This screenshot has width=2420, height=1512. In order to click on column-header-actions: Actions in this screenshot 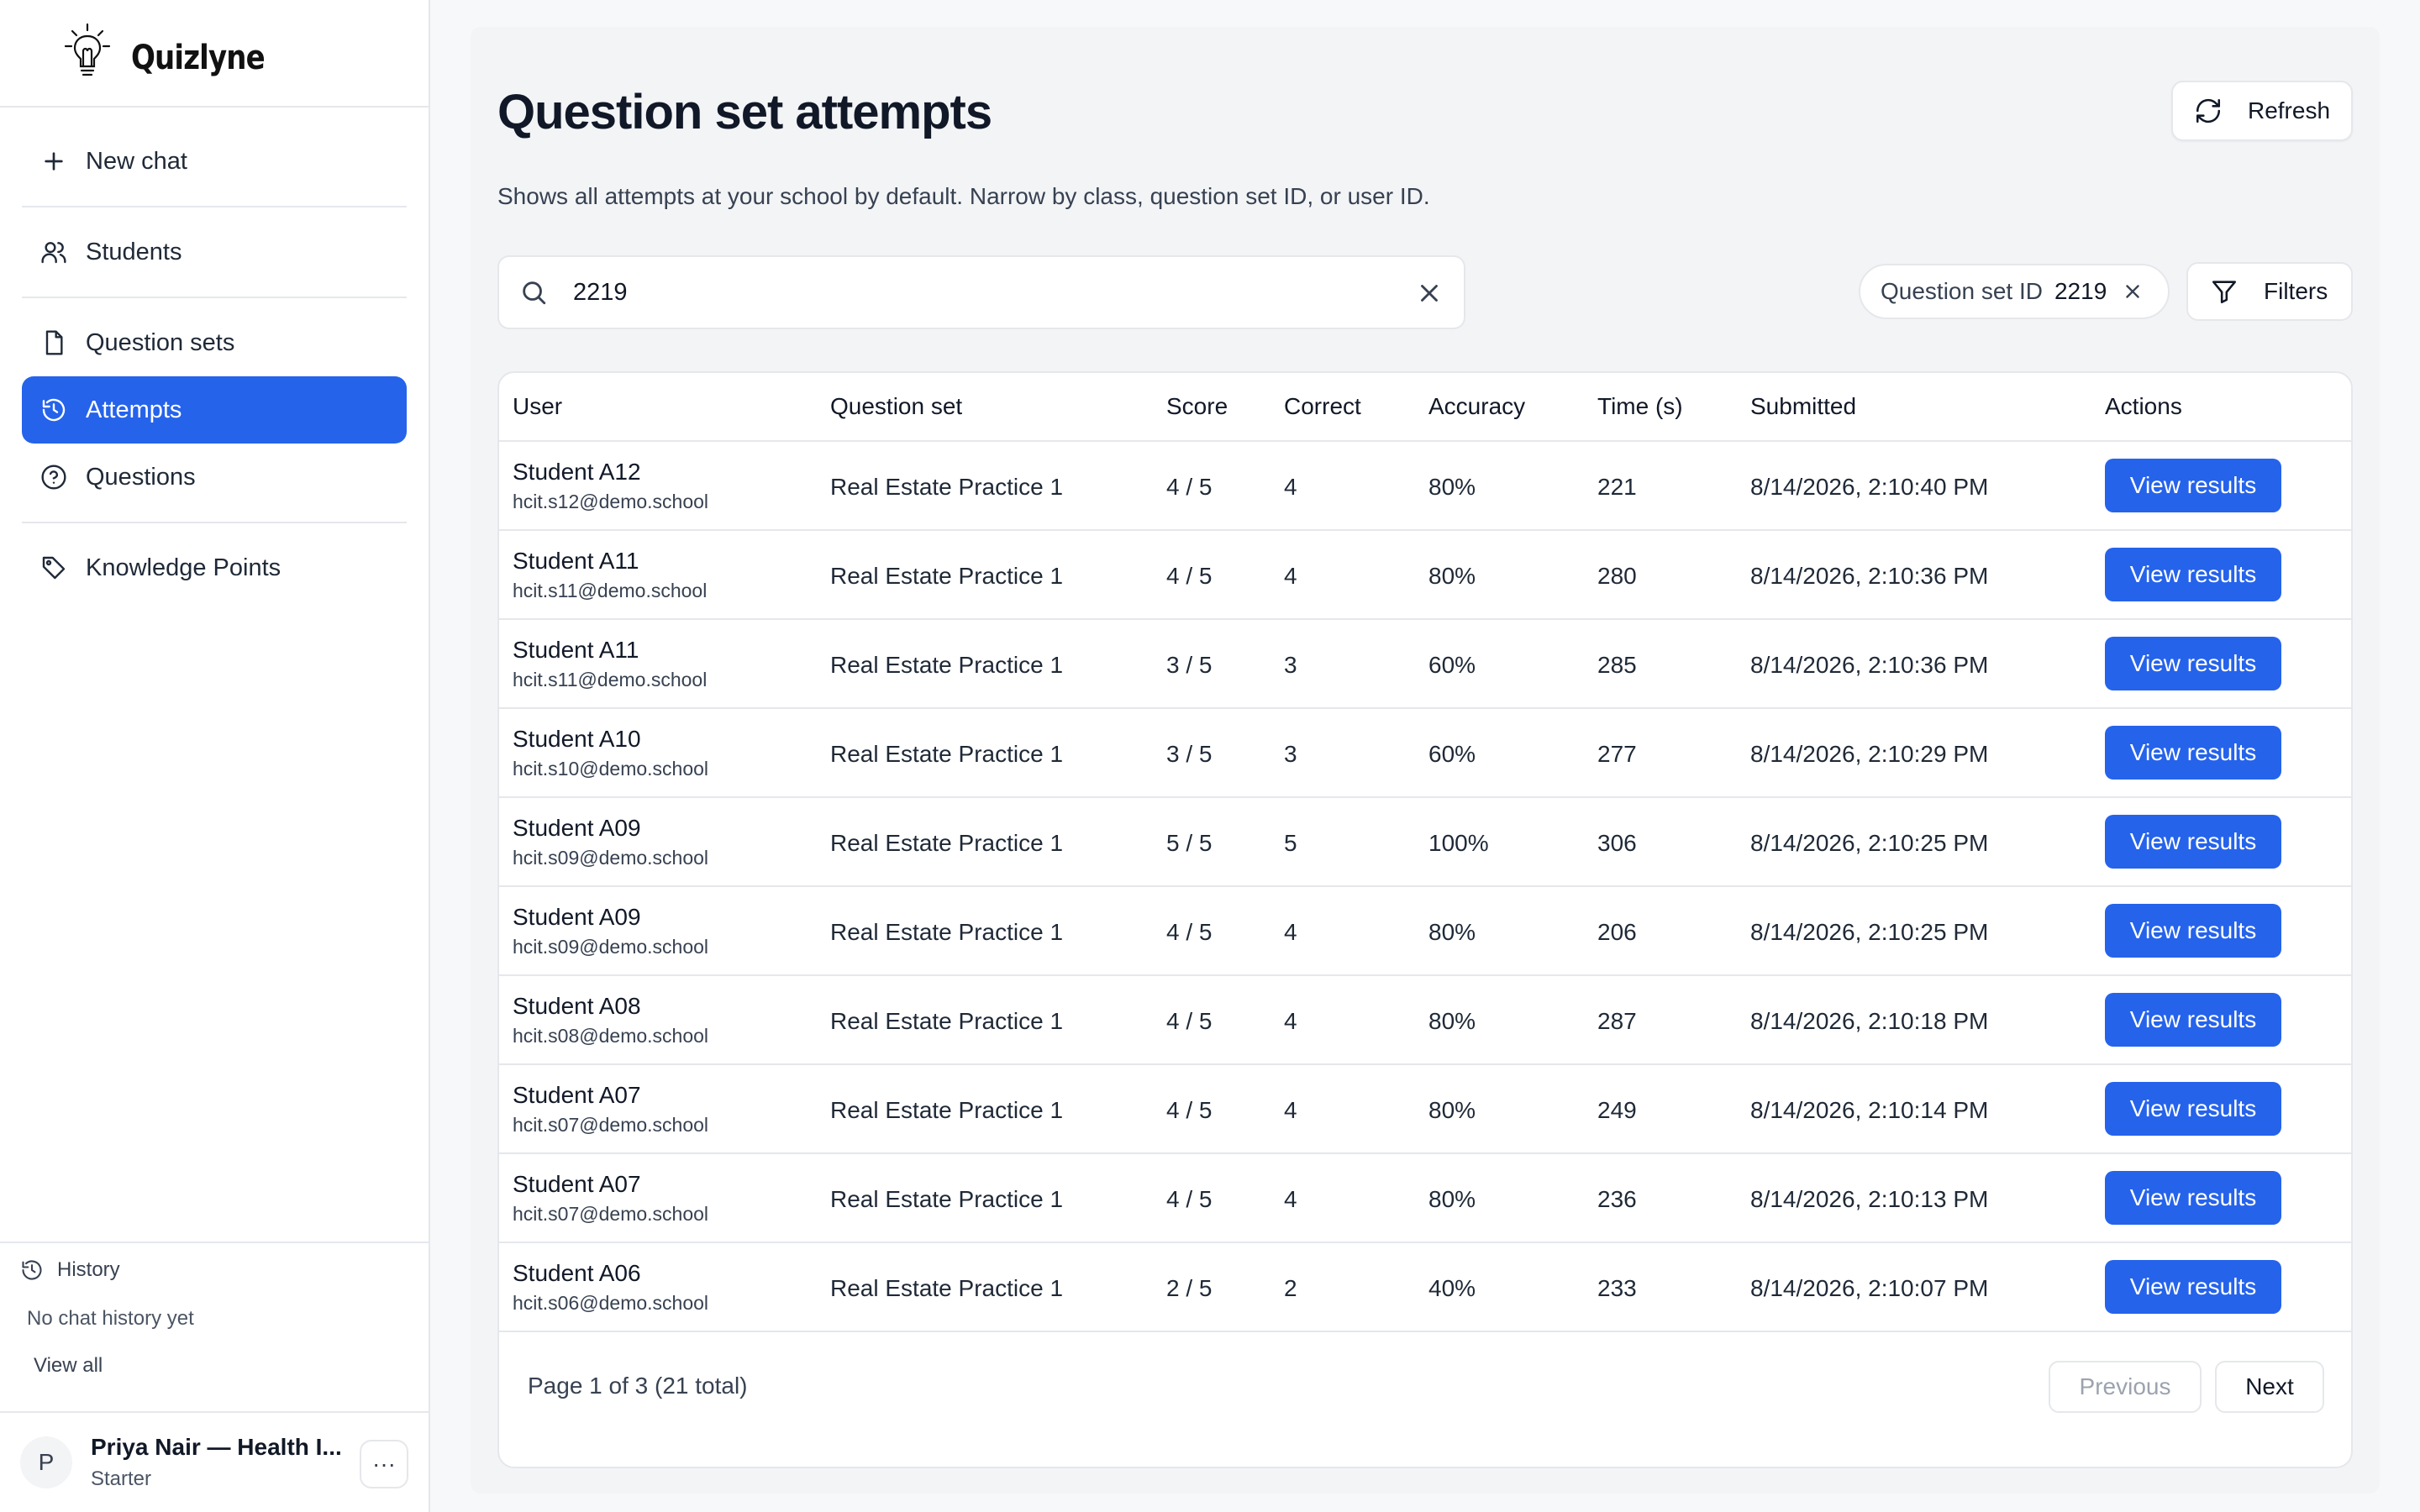, I will do `click(2144, 406)`.